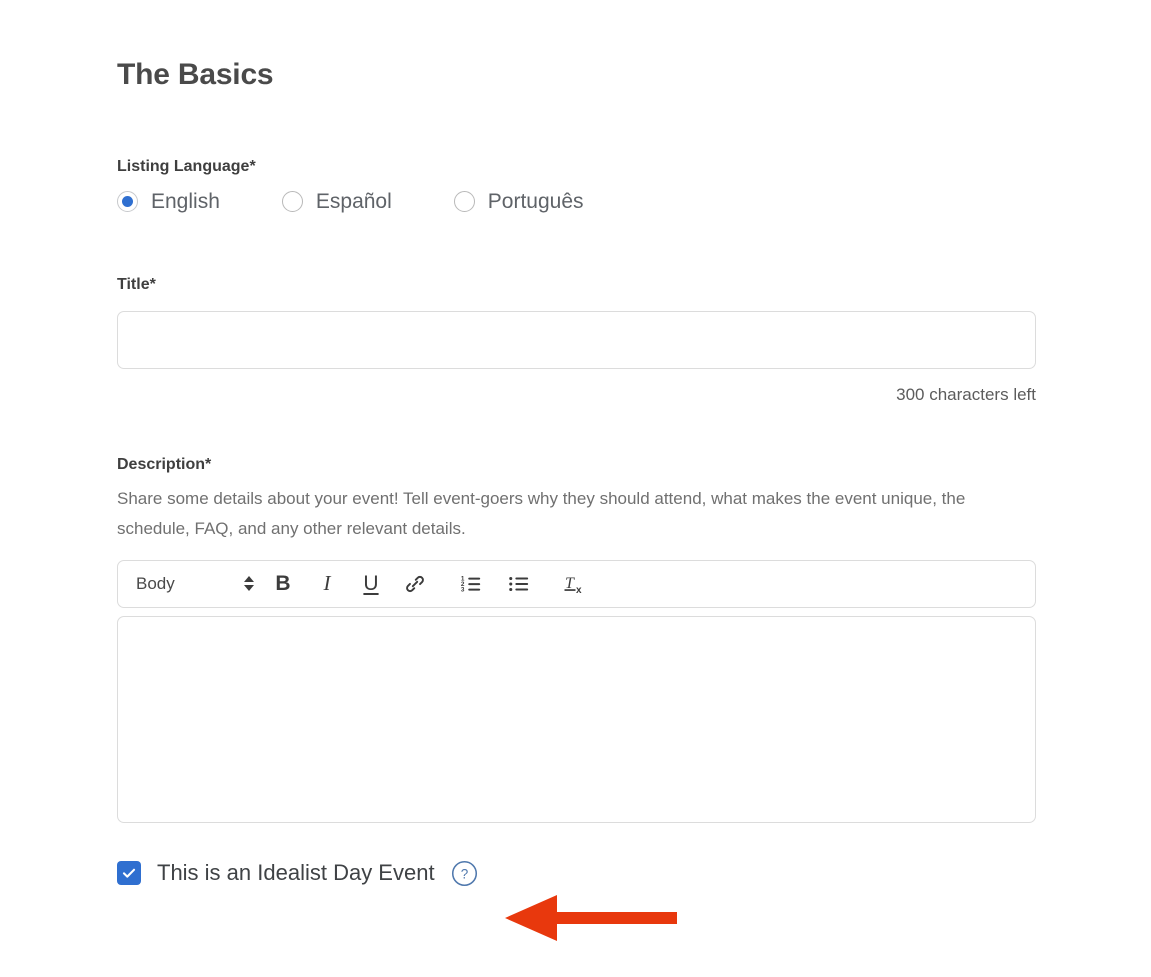  I want to click on svg-text: 3, so click(463, 589).